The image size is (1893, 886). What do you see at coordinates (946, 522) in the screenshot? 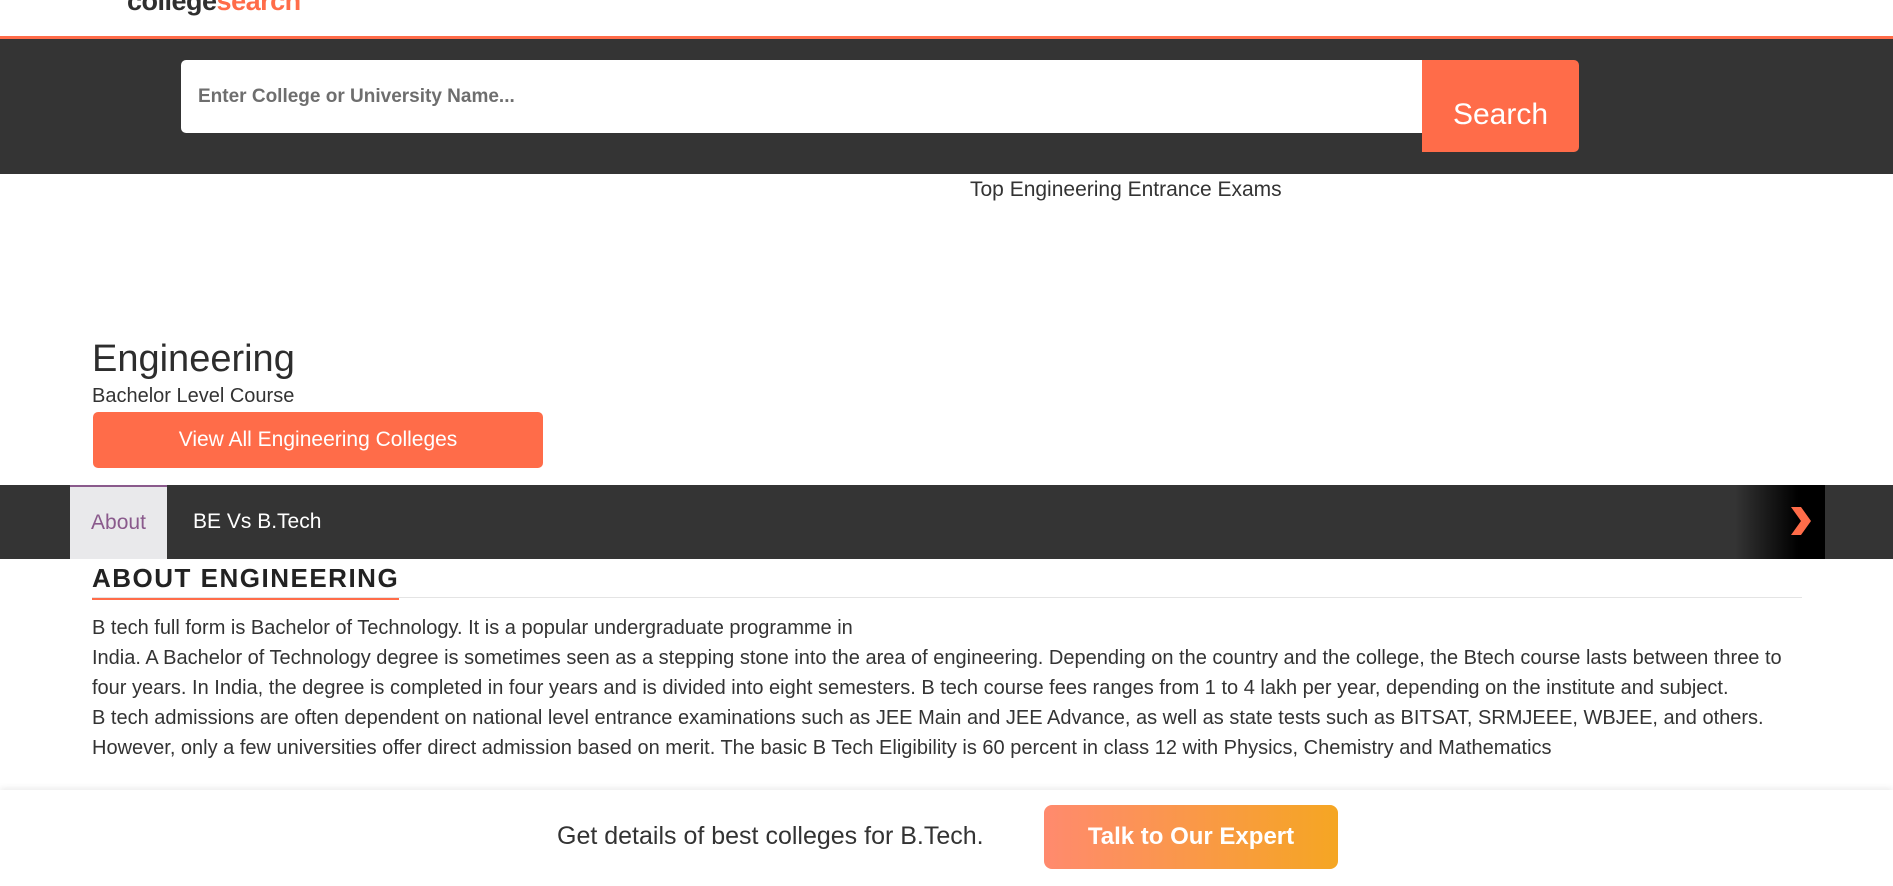
I see `course-tab-nav: About BE Vs B.Tech` at bounding box center [946, 522].